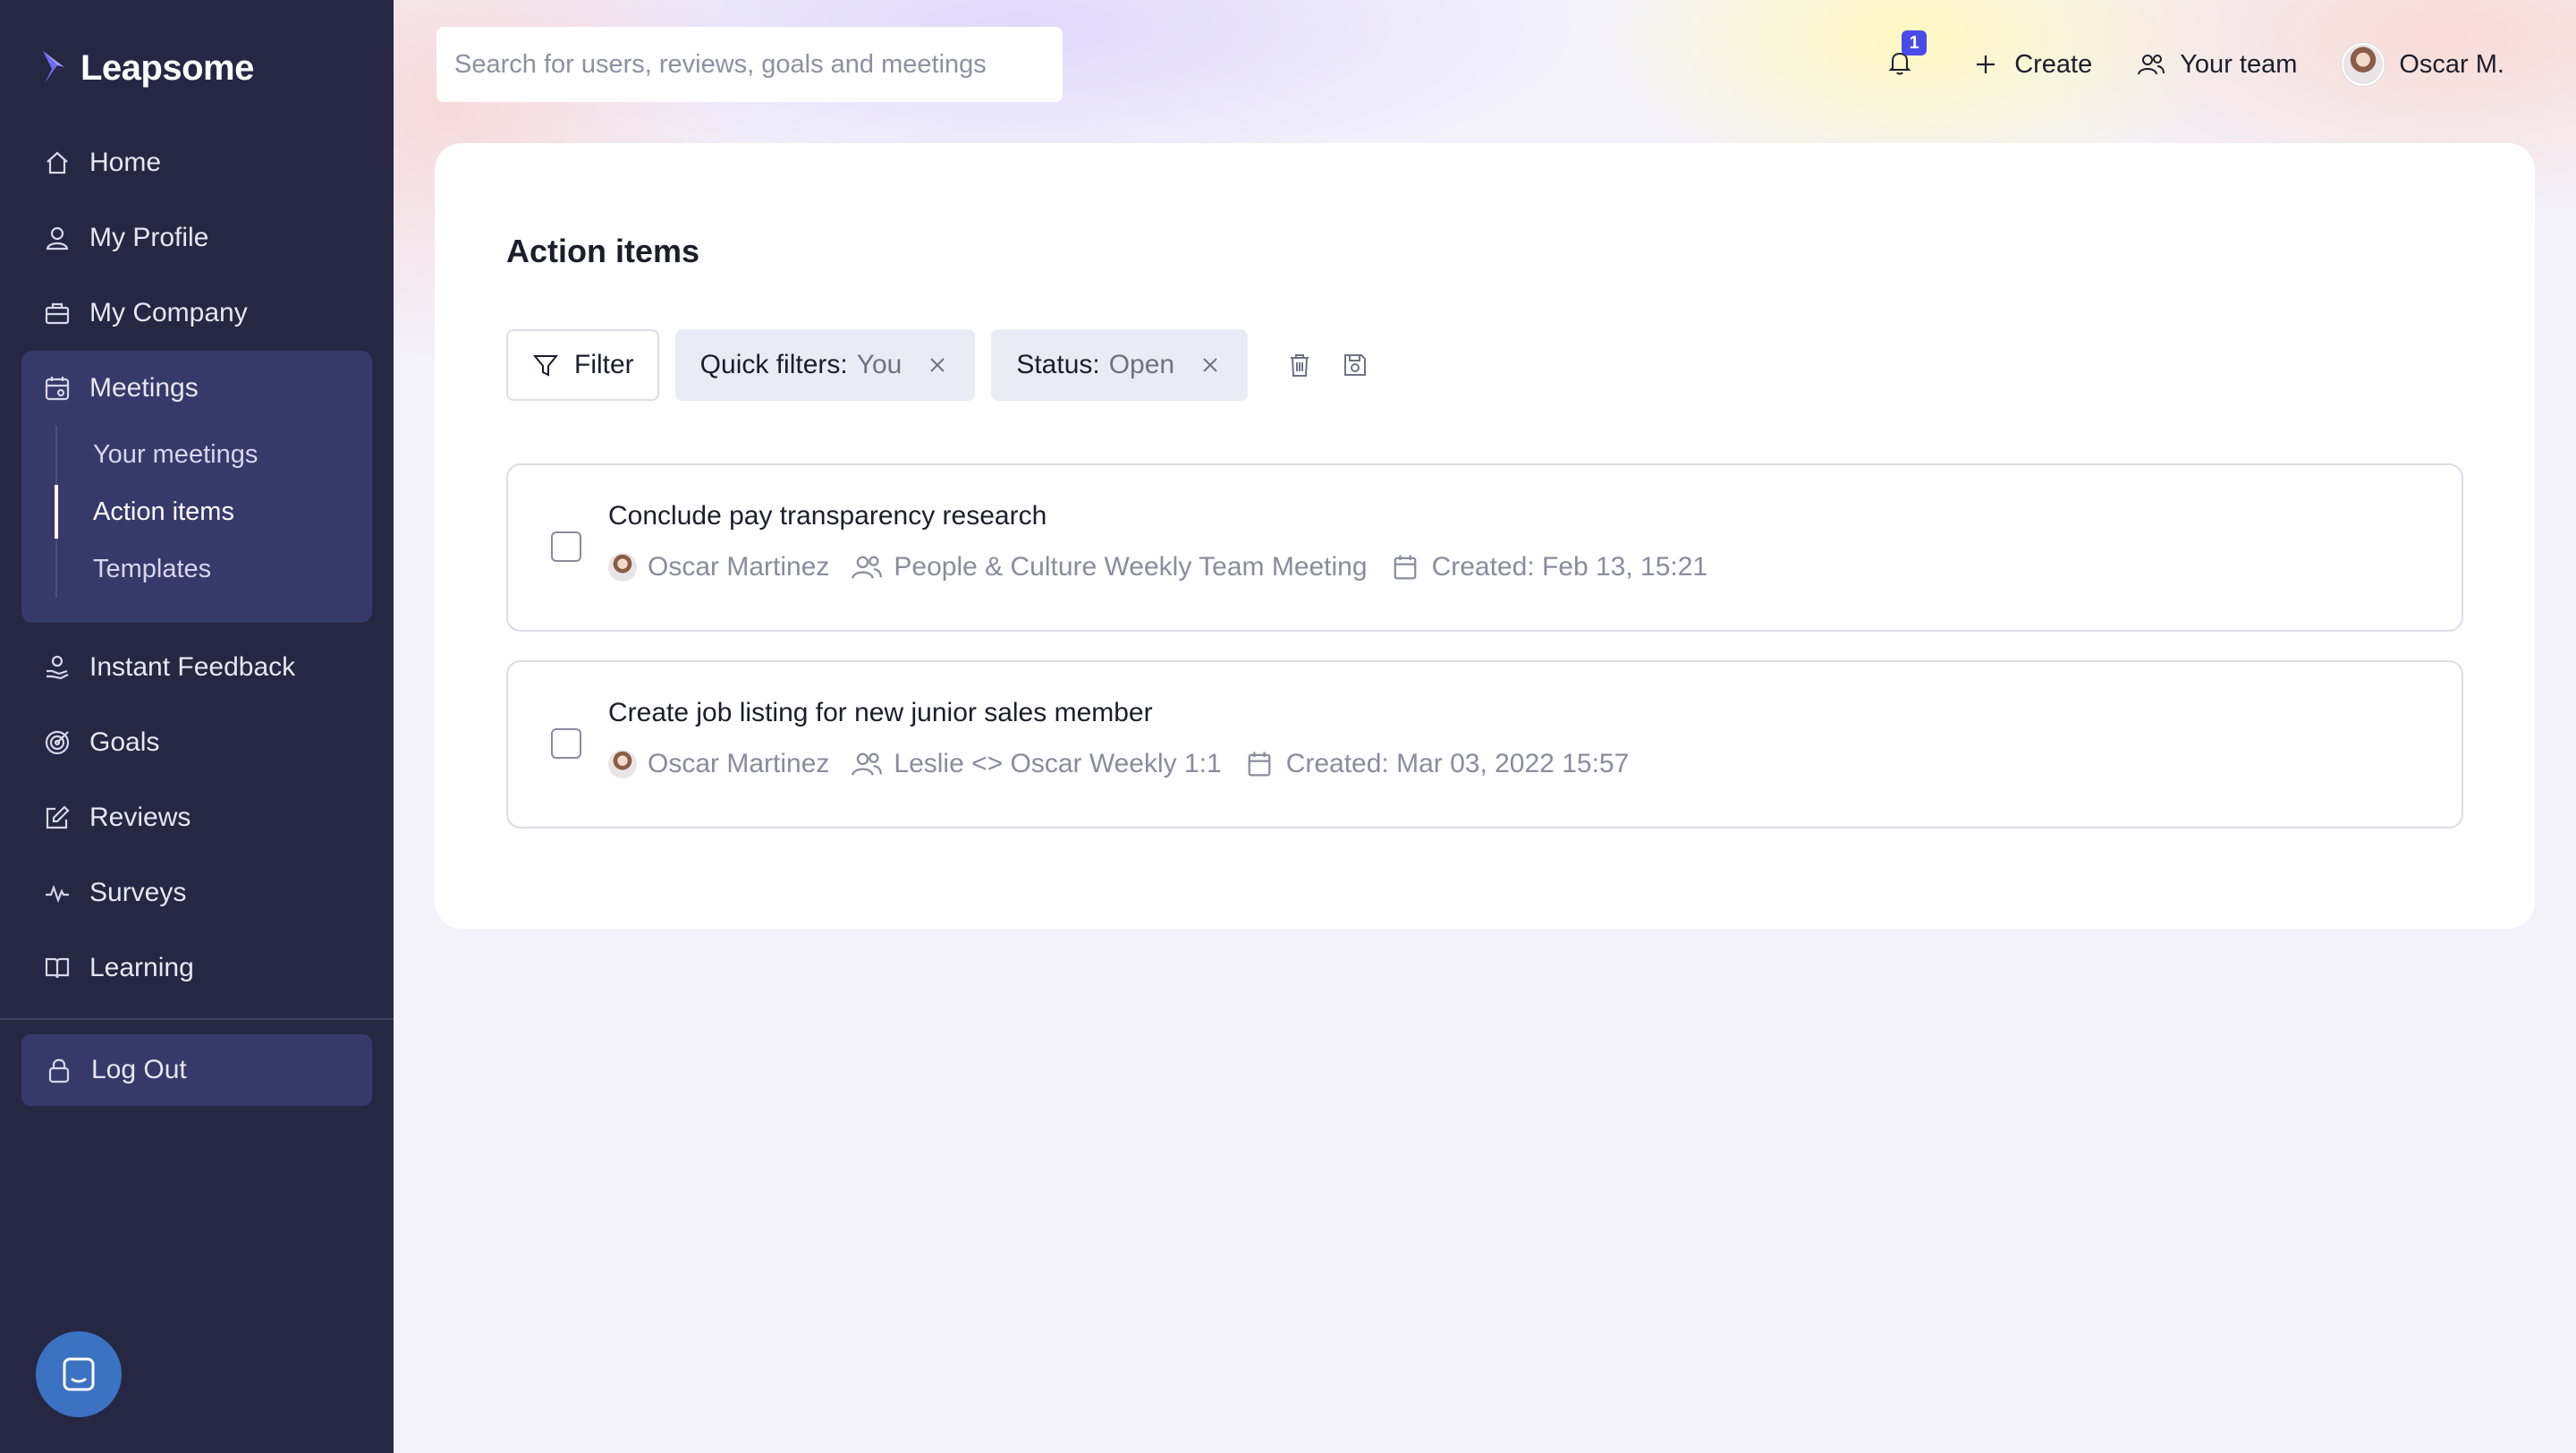  Describe the element at coordinates (1141, 364) in the screenshot. I see `chip-value: Open` at that location.